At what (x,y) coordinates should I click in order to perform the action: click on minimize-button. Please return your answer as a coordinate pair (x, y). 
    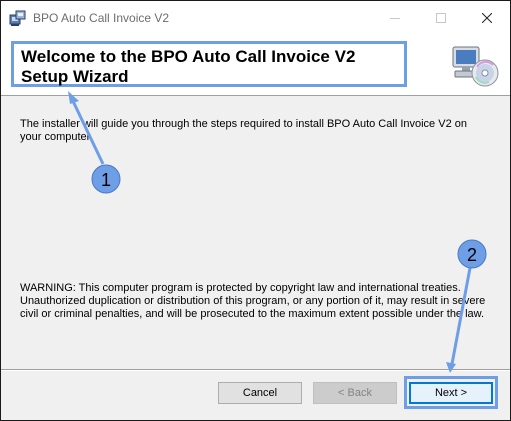
    Looking at the image, I should click on (395, 18).